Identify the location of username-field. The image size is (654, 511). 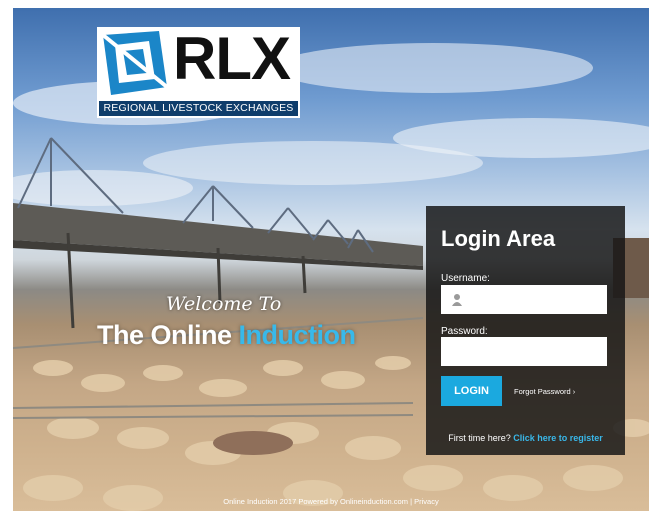
(524, 299).